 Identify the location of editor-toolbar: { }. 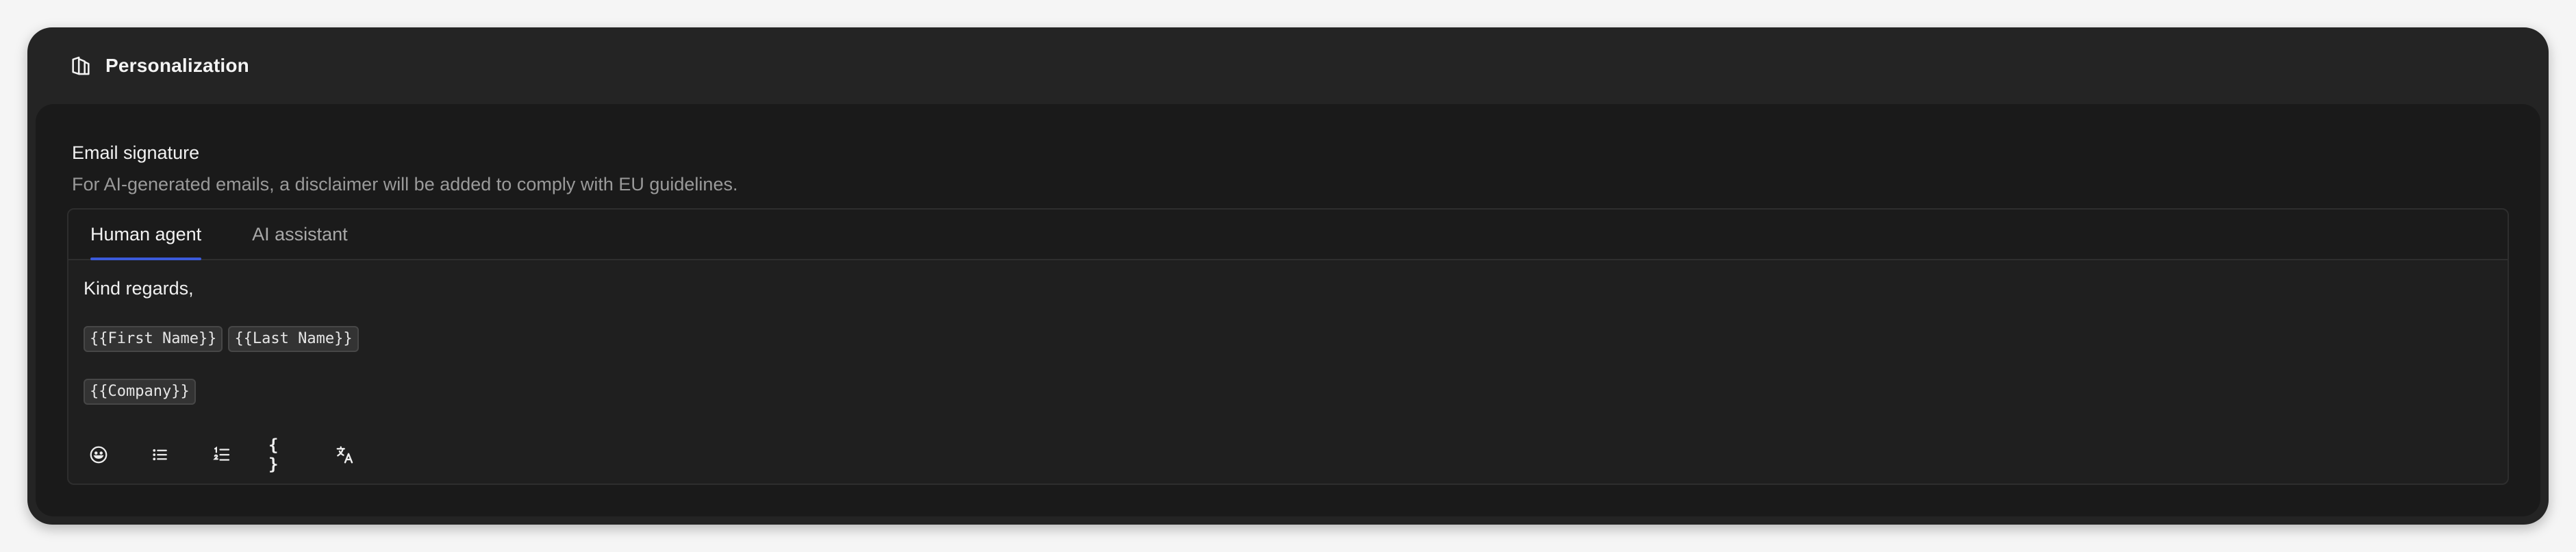
(238, 455).